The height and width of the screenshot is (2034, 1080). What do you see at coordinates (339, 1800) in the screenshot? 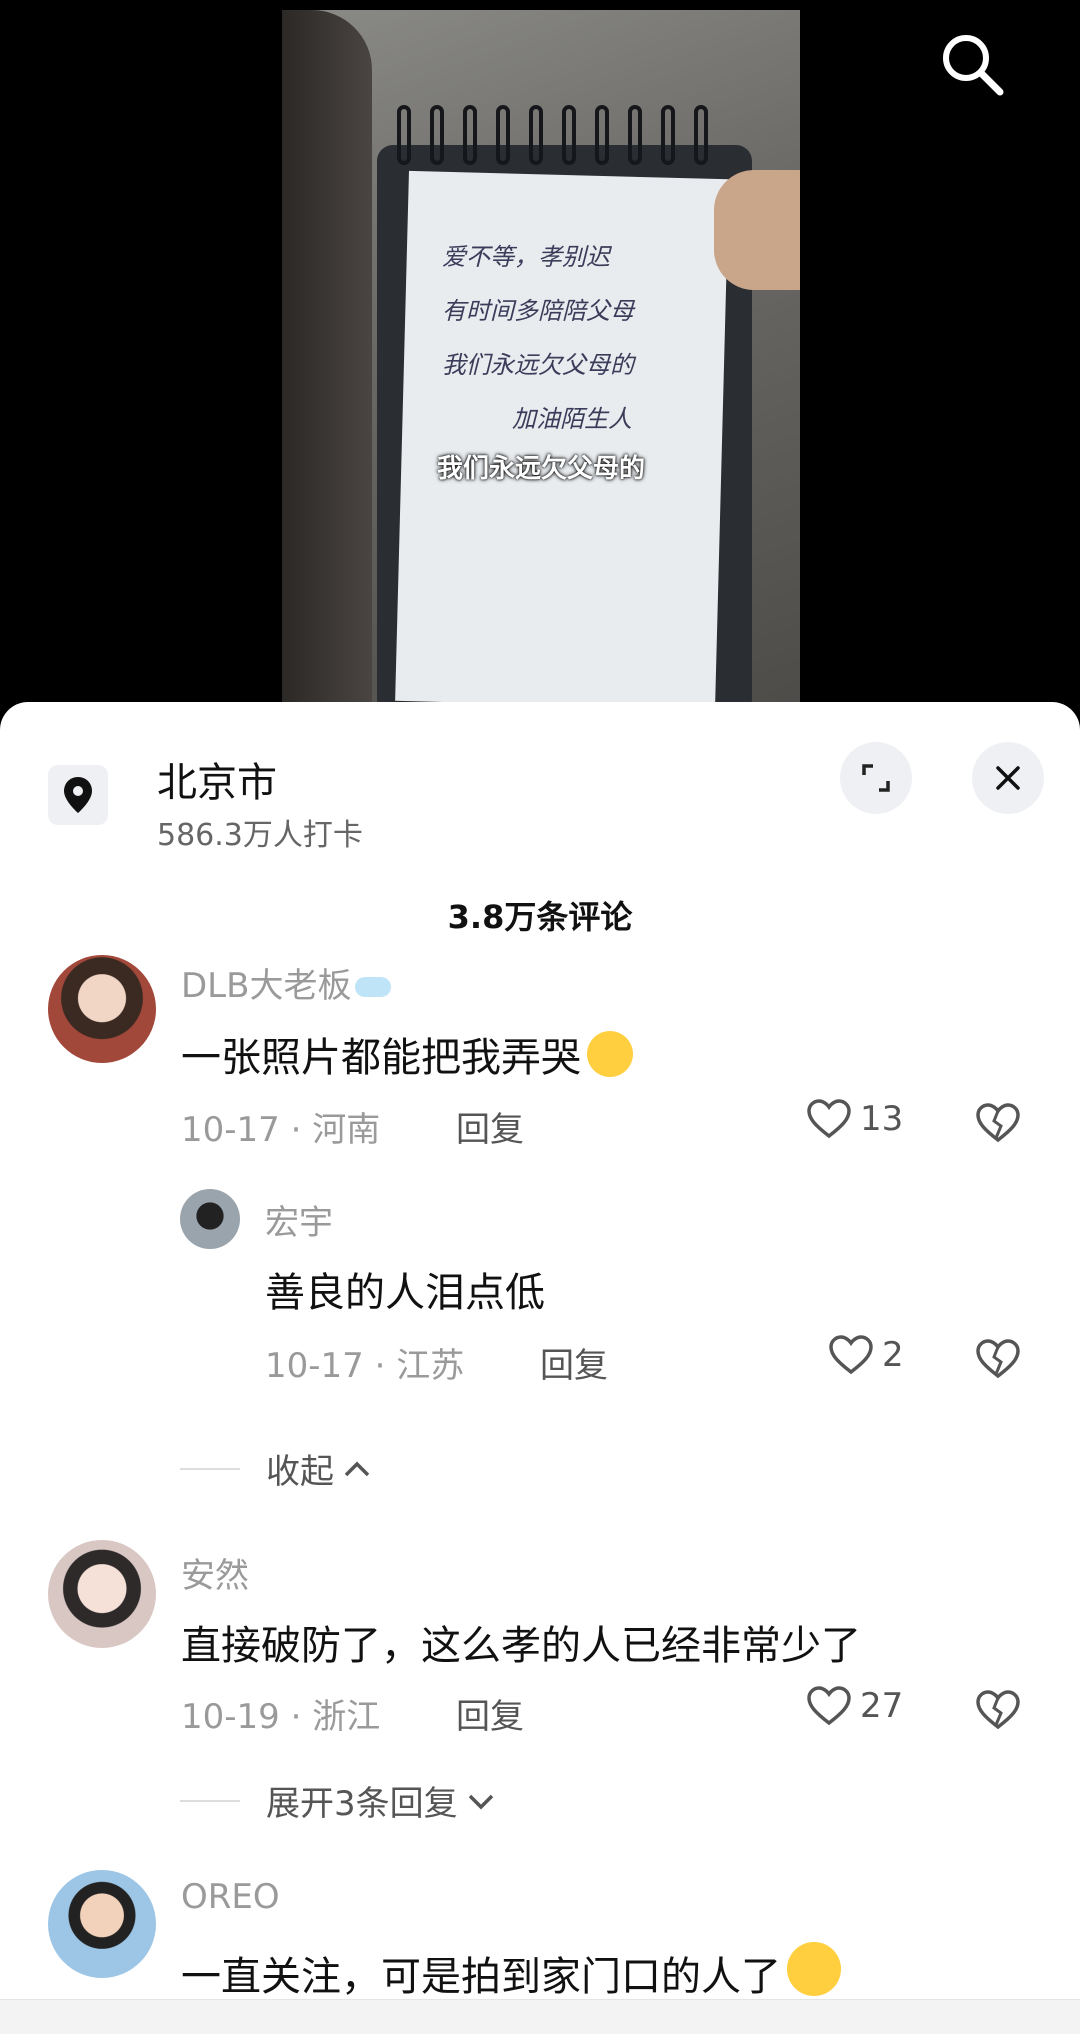
I see `expand-replies-button: 展开3条回复` at bounding box center [339, 1800].